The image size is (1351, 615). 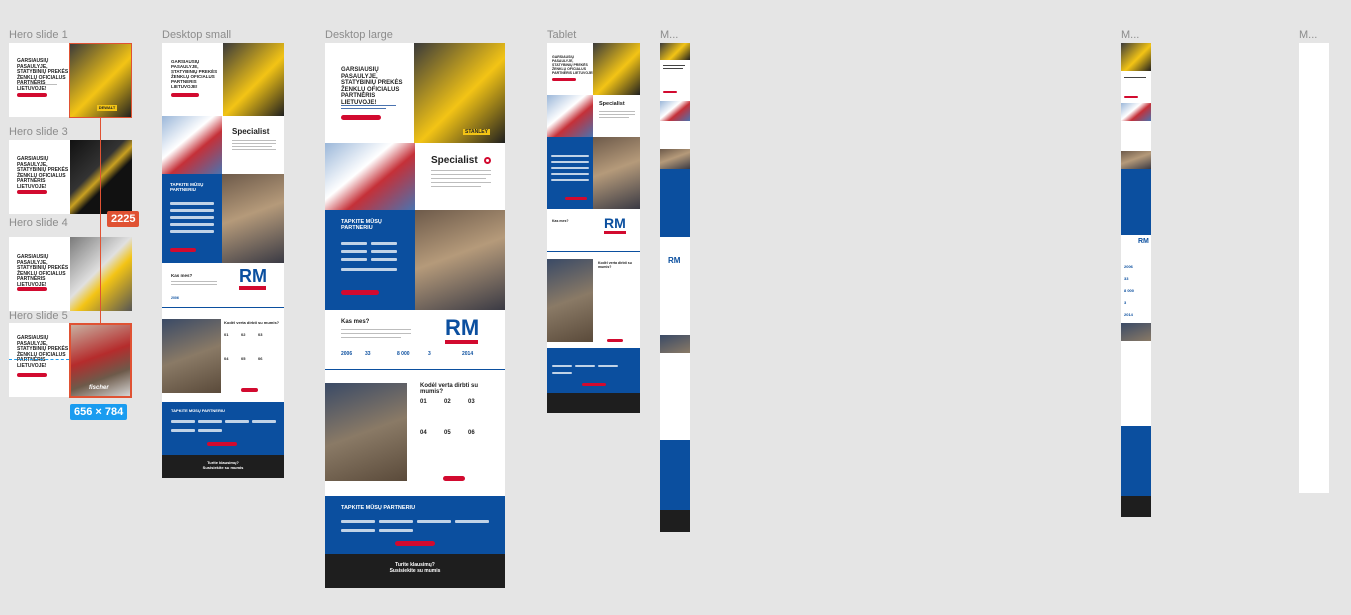 I want to click on why-image, so click(x=675, y=344).